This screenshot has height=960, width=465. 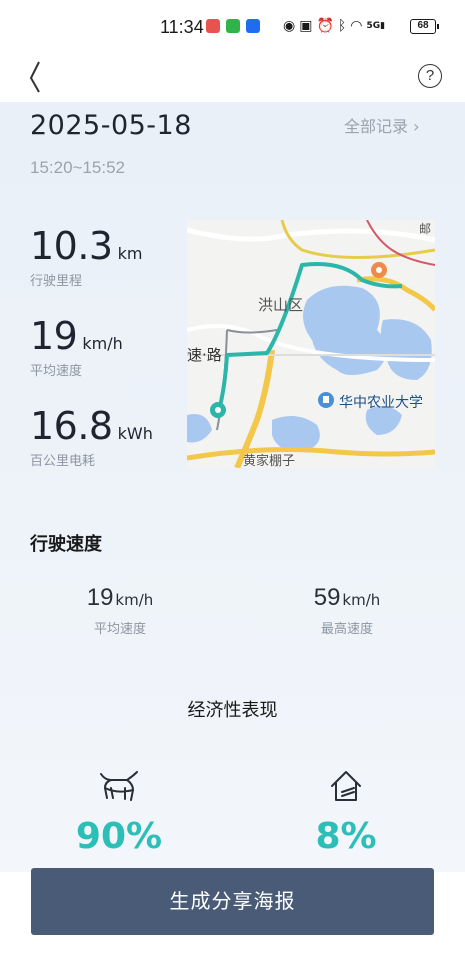 What do you see at coordinates (356, 26) in the screenshot?
I see `wifi-icon: ◠` at bounding box center [356, 26].